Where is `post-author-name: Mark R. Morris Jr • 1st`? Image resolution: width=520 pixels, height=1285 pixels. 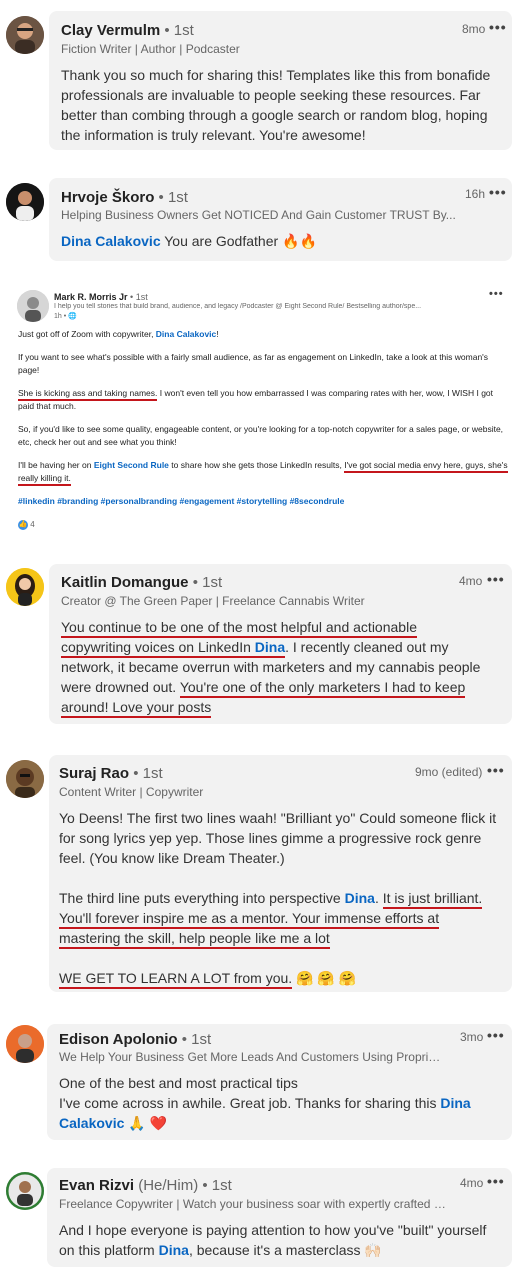
post-author-name: Mark R. Morris Jr • 1st is located at coordinates (101, 297).